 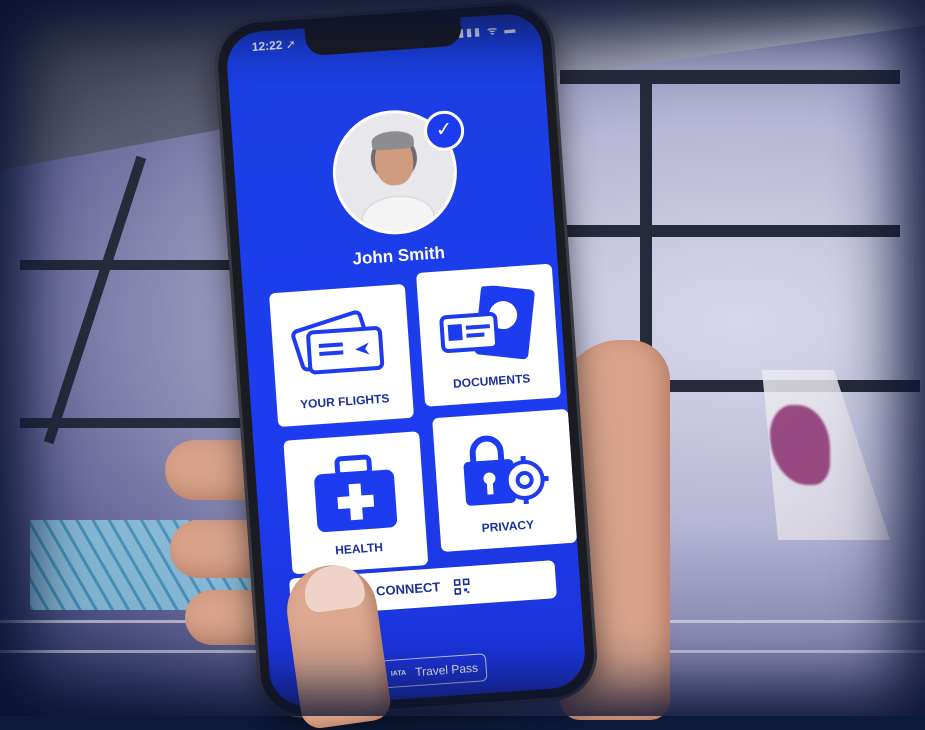 What do you see at coordinates (95, 300) in the screenshot?
I see `window-frame-diagonal` at bounding box center [95, 300].